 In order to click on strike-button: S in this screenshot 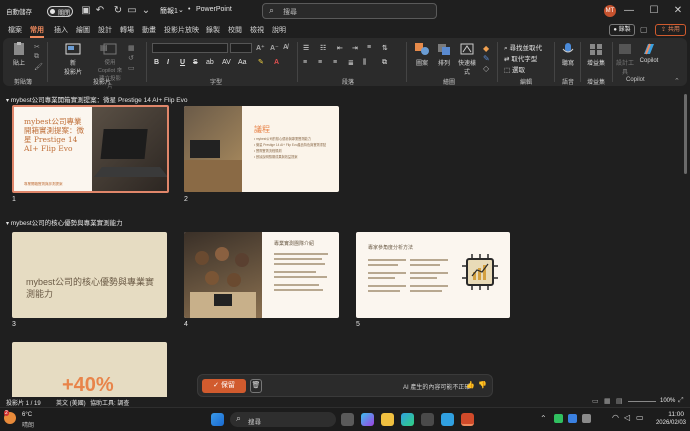, I will do `click(195, 62)`.